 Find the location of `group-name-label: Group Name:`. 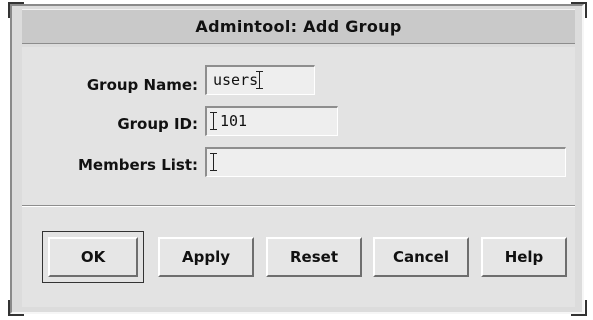

group-name-label: Group Name: is located at coordinates (142, 85).